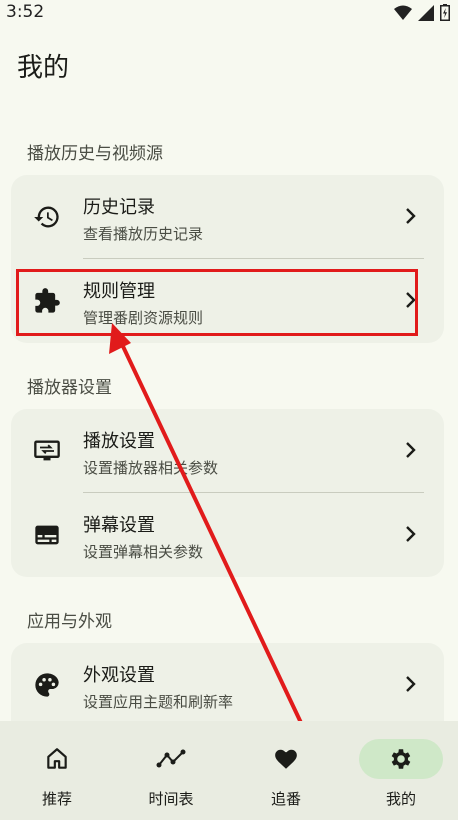 The image size is (458, 820). I want to click on page-title: 我的, so click(43, 68).